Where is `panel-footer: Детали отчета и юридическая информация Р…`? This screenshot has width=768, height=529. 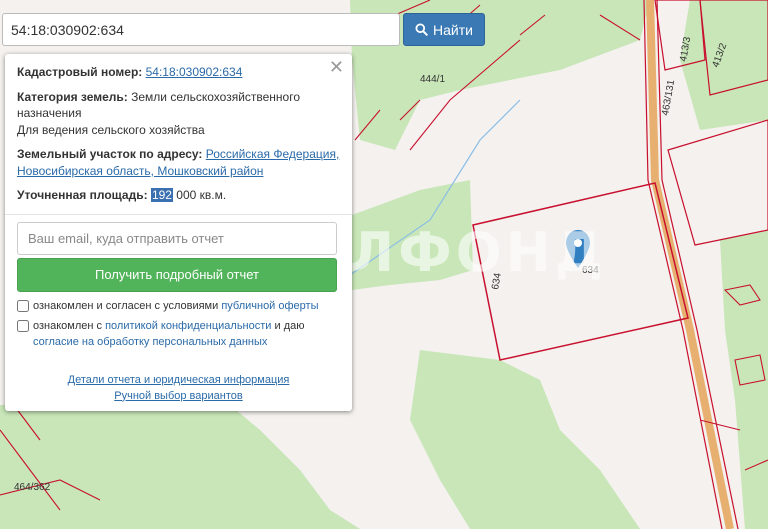 panel-footer: Детали отчета и юридическая информация Р… is located at coordinates (178, 388).